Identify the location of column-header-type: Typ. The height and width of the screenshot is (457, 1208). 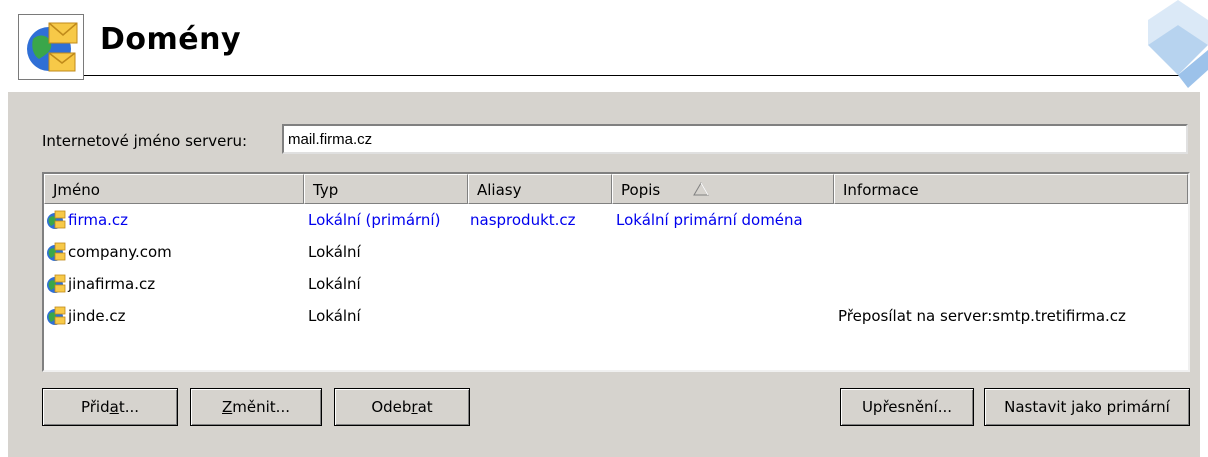
(386, 189).